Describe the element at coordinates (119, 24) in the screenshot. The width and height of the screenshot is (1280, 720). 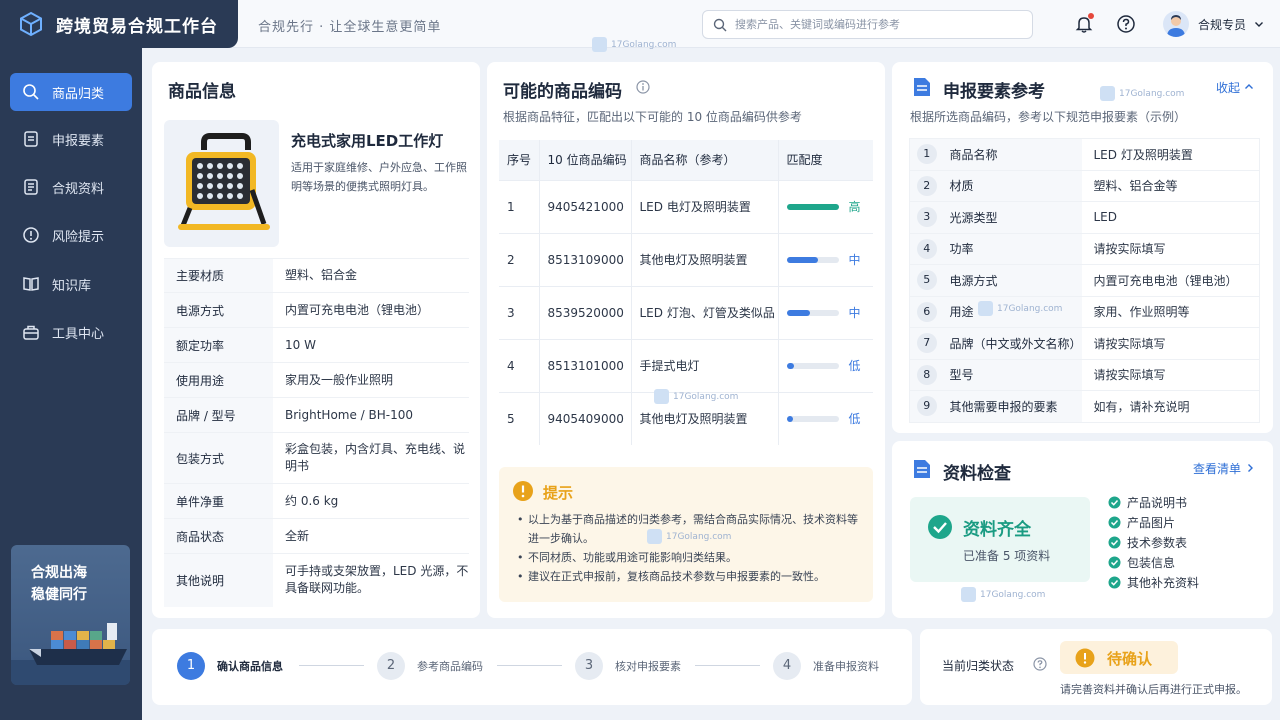
I see `brand: 跨境贸易合规工作台` at that location.